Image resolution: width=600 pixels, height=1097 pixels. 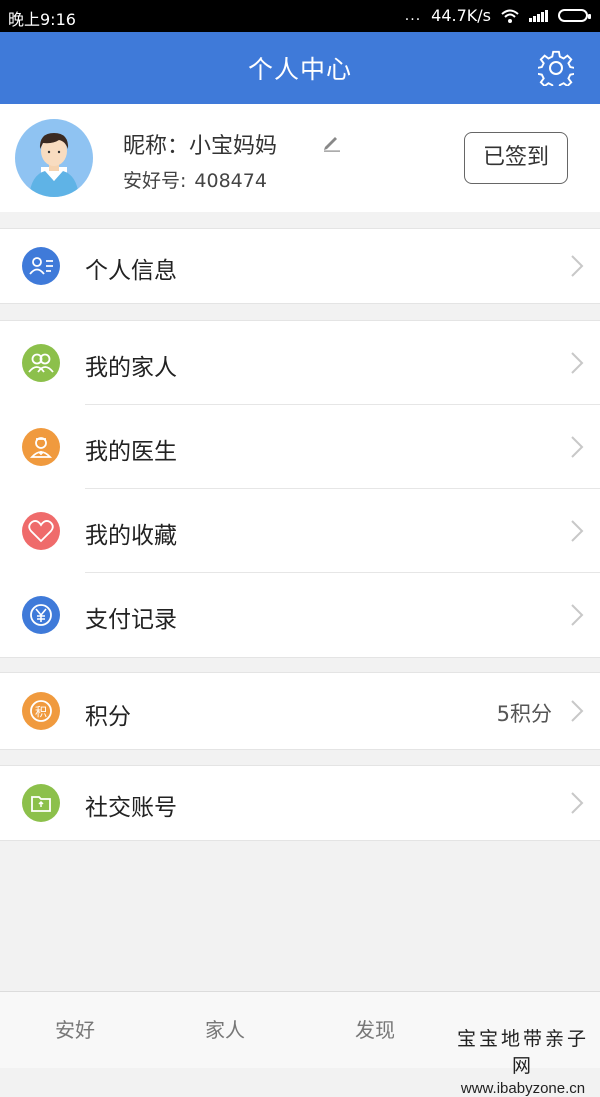 What do you see at coordinates (131, 808) in the screenshot?
I see `menu-label: 社交账号` at bounding box center [131, 808].